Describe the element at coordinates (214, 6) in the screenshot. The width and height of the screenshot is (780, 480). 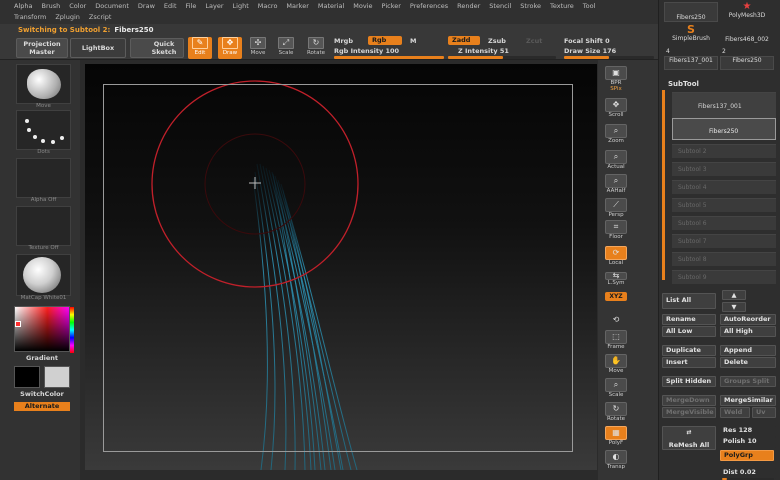
I see `menu-layer: Layer` at that location.